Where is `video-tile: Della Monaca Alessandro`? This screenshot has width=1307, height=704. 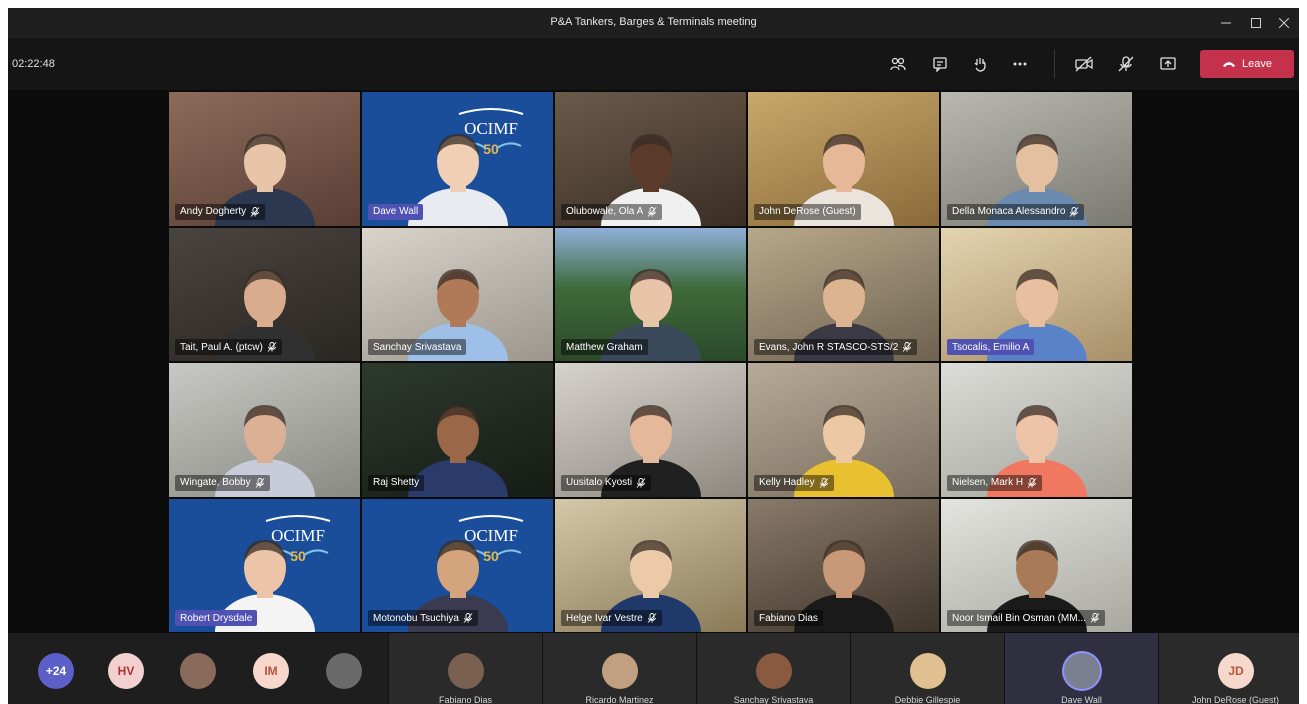 video-tile: Della Monaca Alessandro is located at coordinates (1036, 159).